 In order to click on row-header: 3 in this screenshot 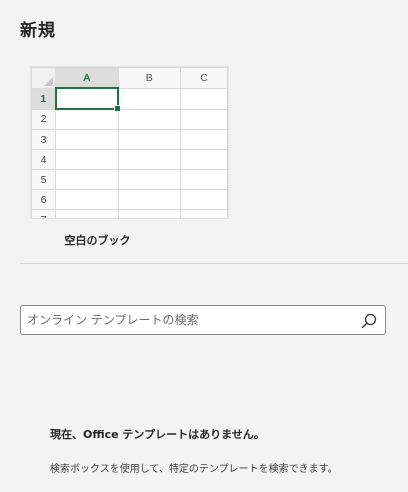, I will do `click(44, 139)`.